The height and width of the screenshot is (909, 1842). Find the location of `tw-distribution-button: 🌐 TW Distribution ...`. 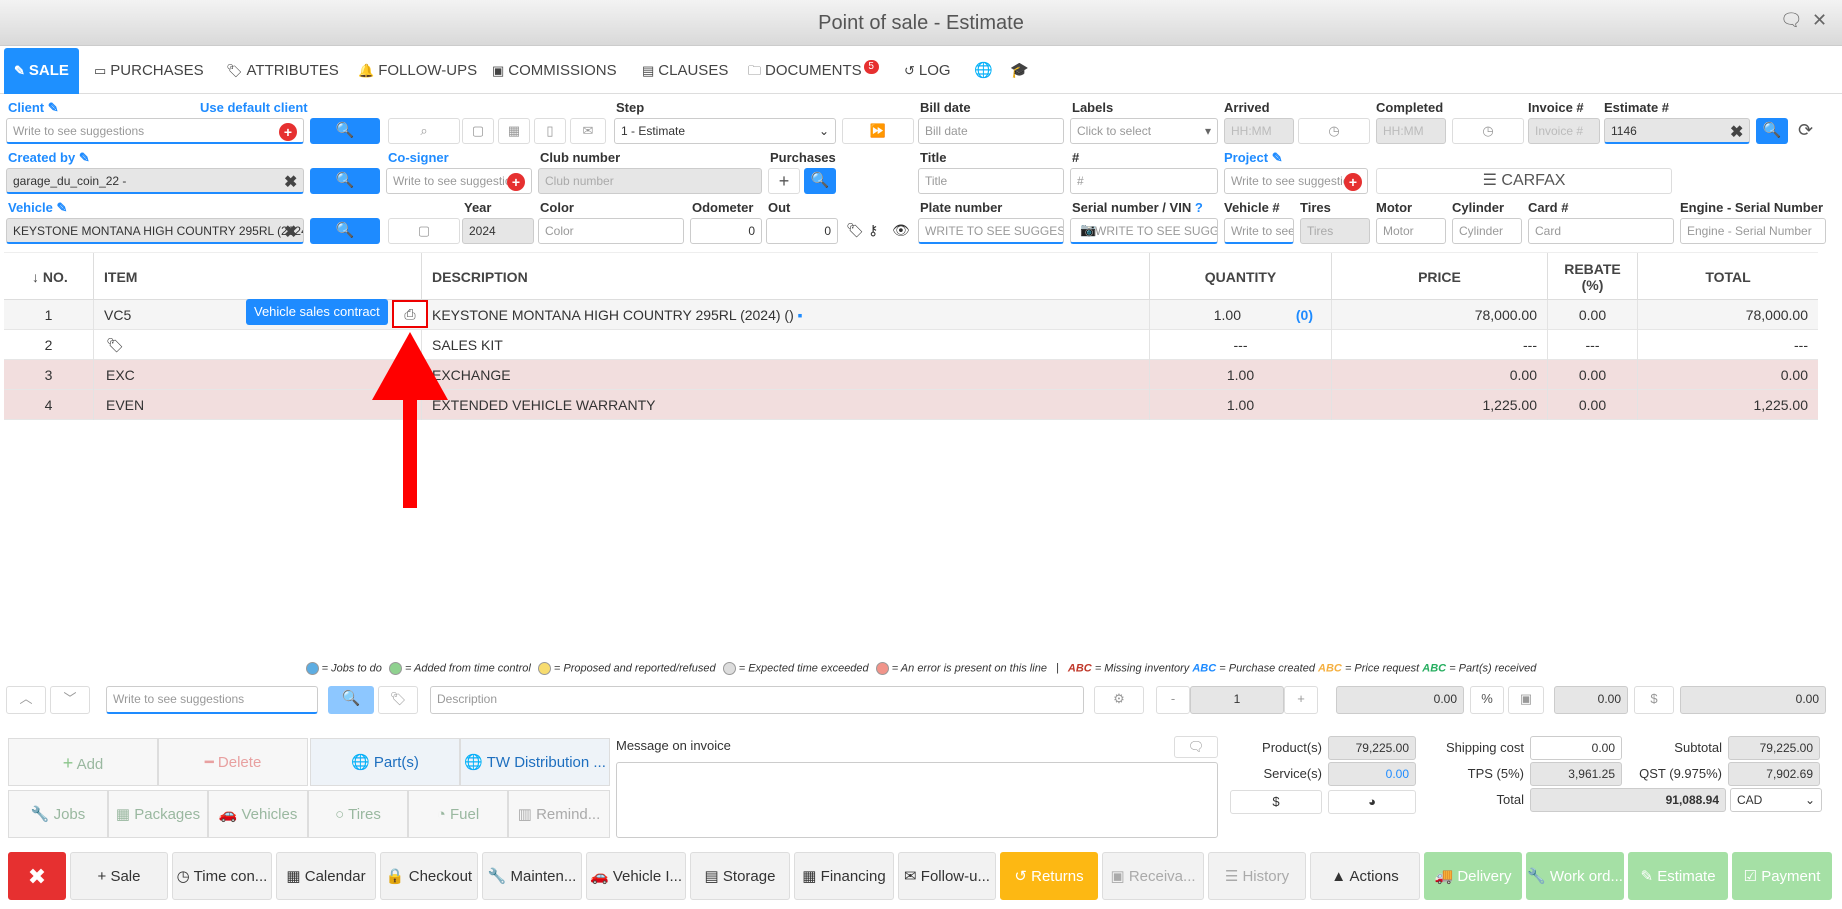

tw-distribution-button: 🌐 TW Distribution ... is located at coordinates (535, 762).